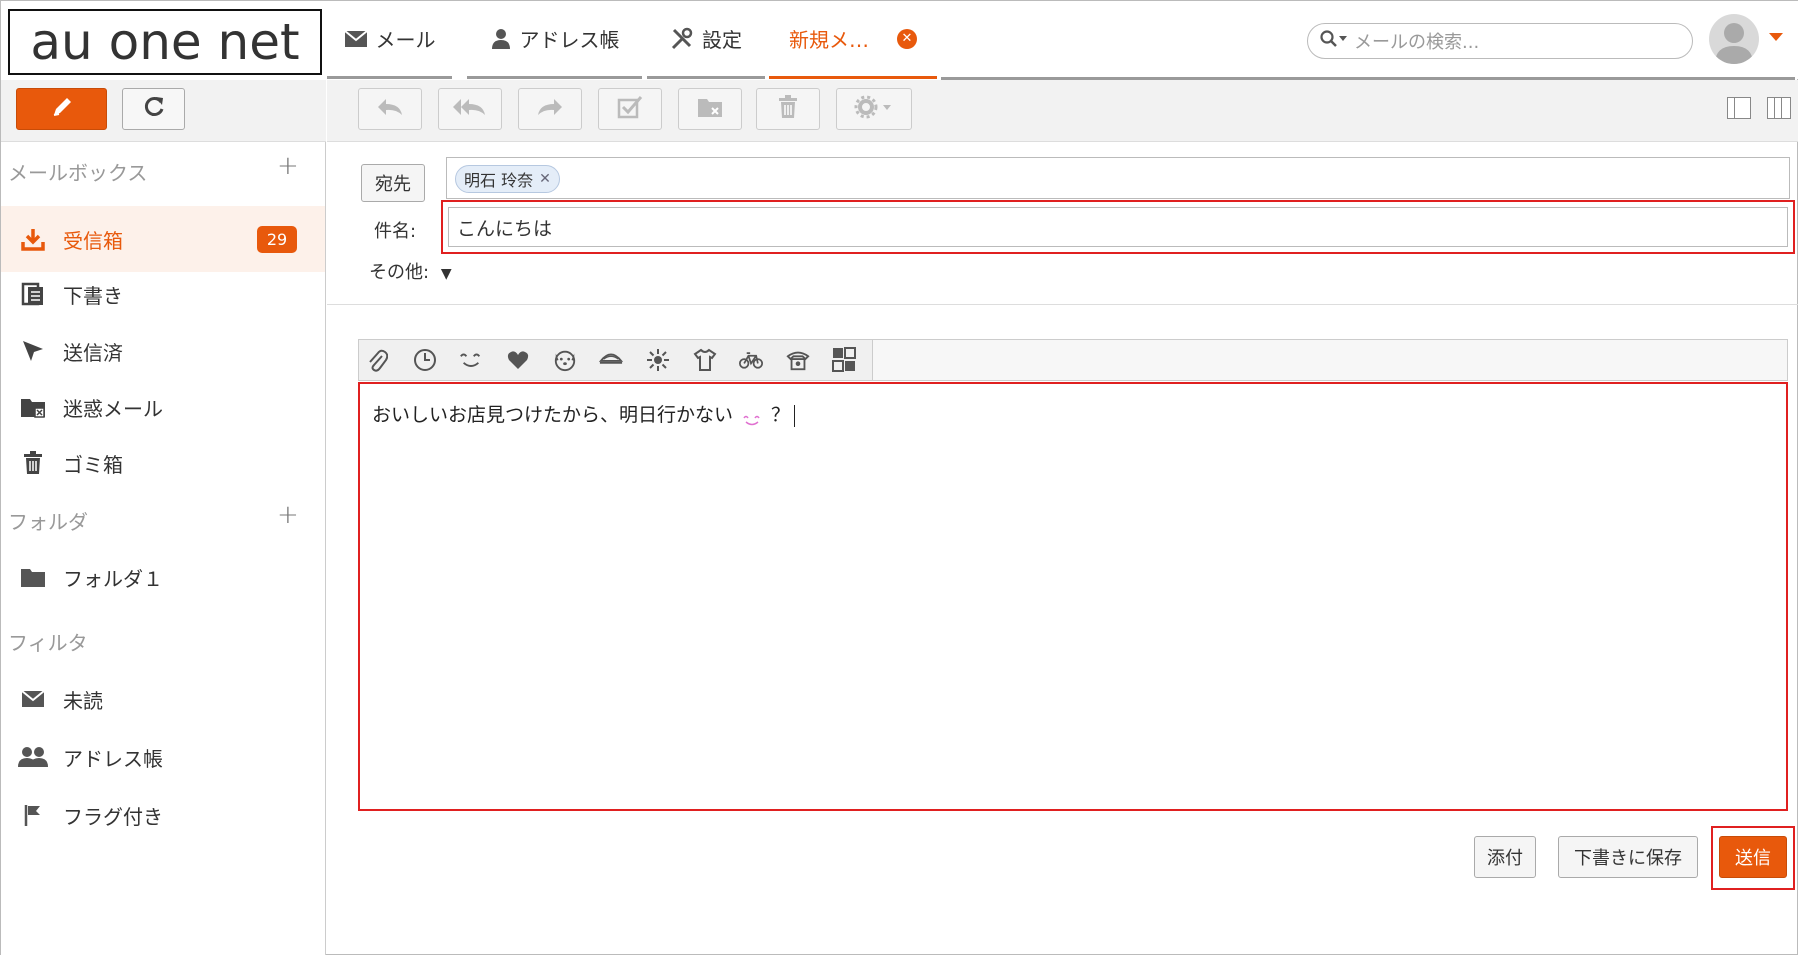 The image size is (1798, 955). I want to click on gear-icon, so click(874, 109).